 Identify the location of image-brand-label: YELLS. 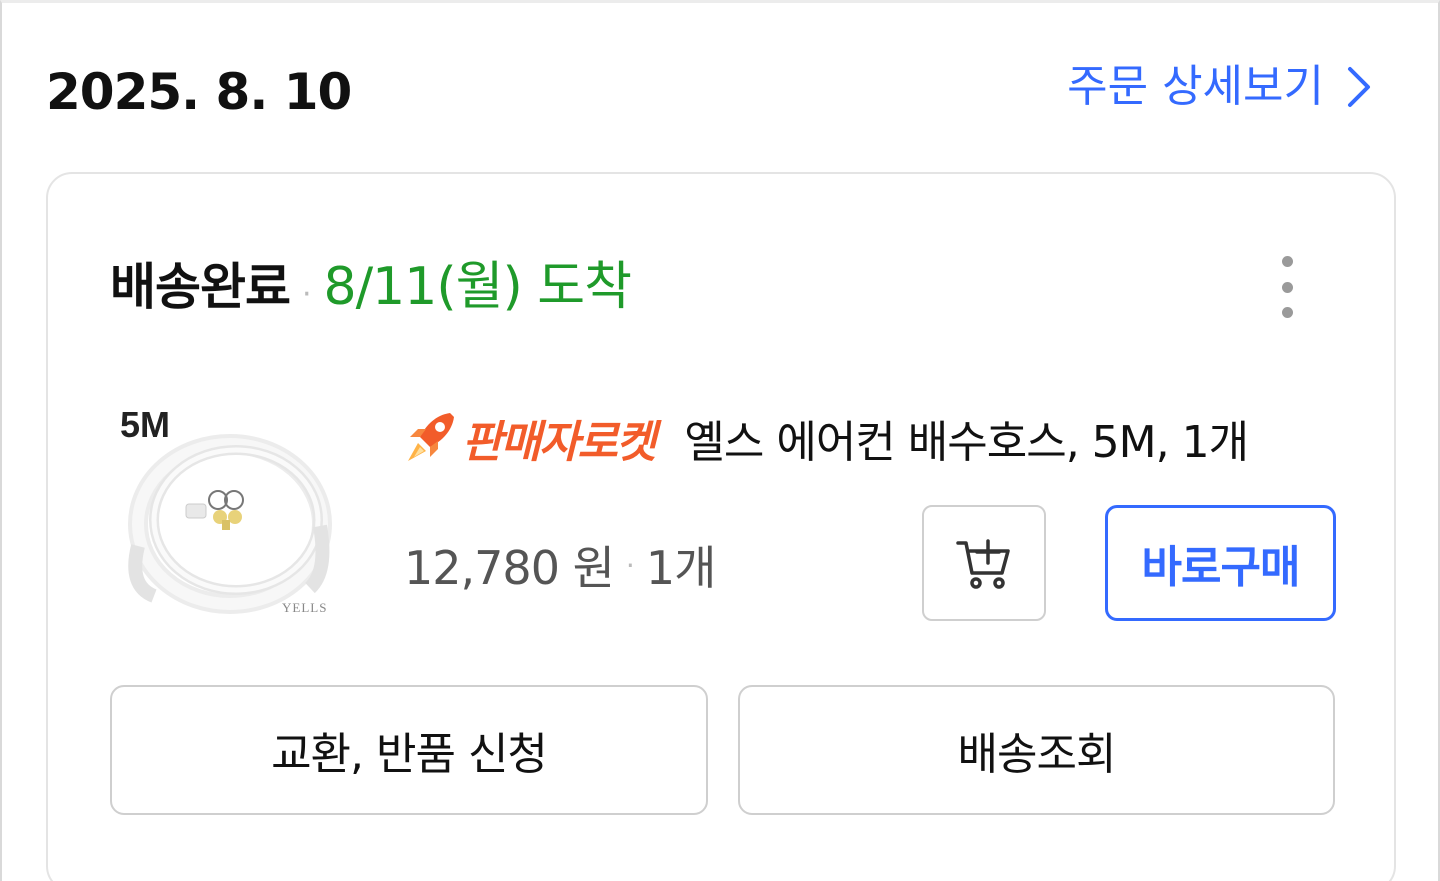
(305, 607).